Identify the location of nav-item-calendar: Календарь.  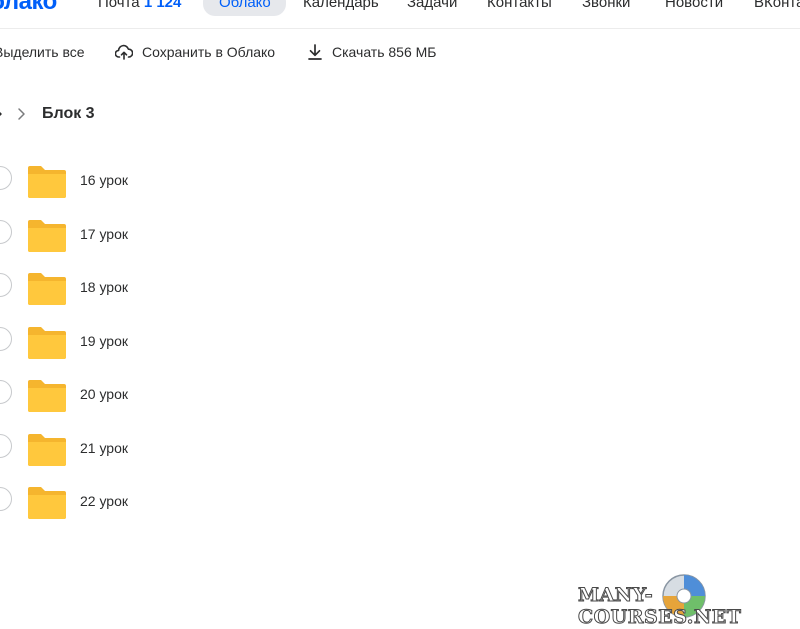
(341, 5).